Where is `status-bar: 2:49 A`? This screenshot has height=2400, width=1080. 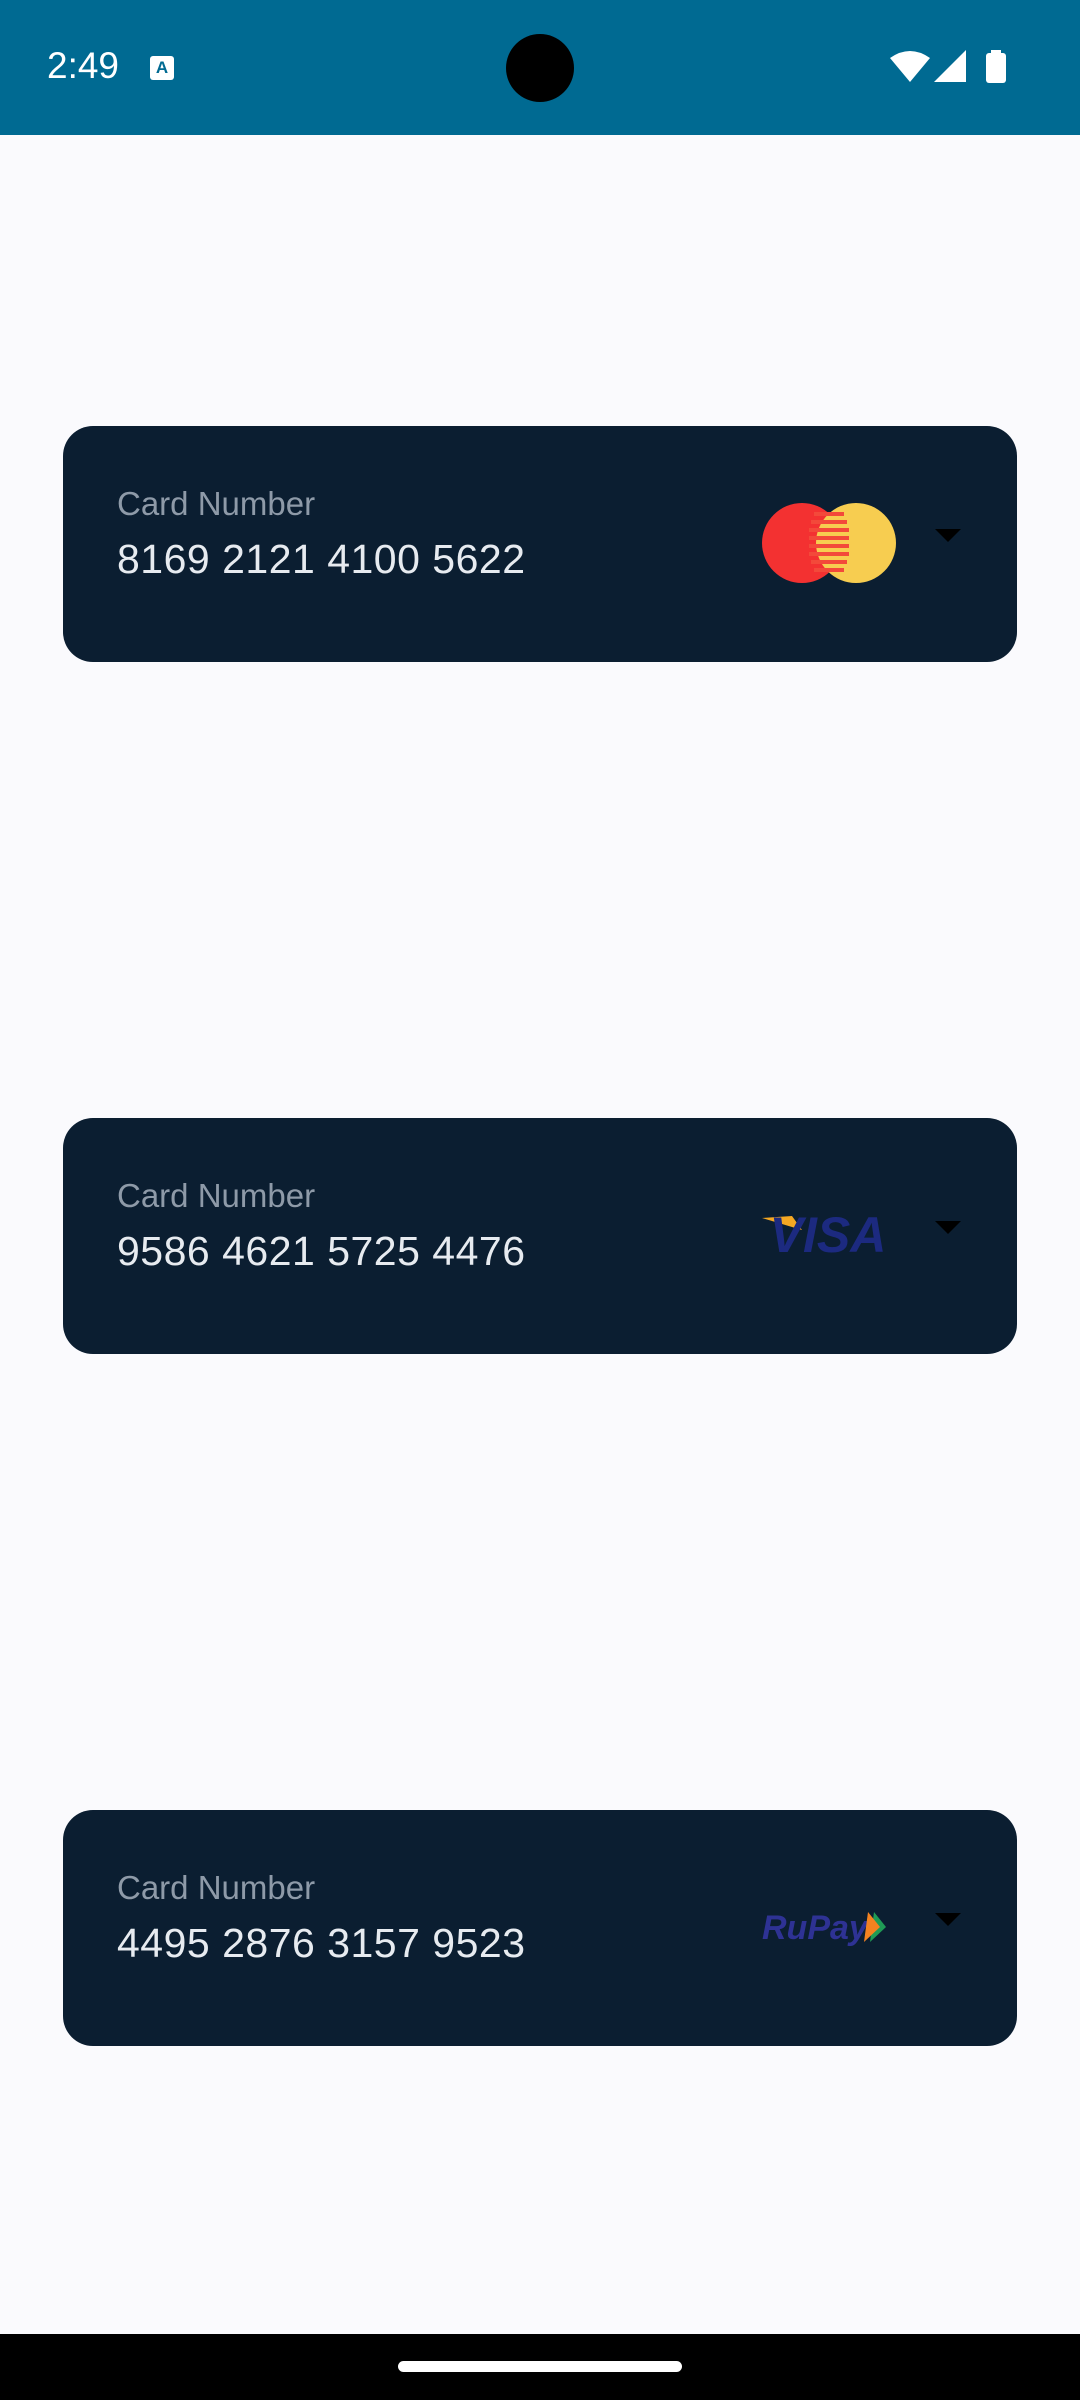 status-bar: 2:49 A is located at coordinates (540, 67).